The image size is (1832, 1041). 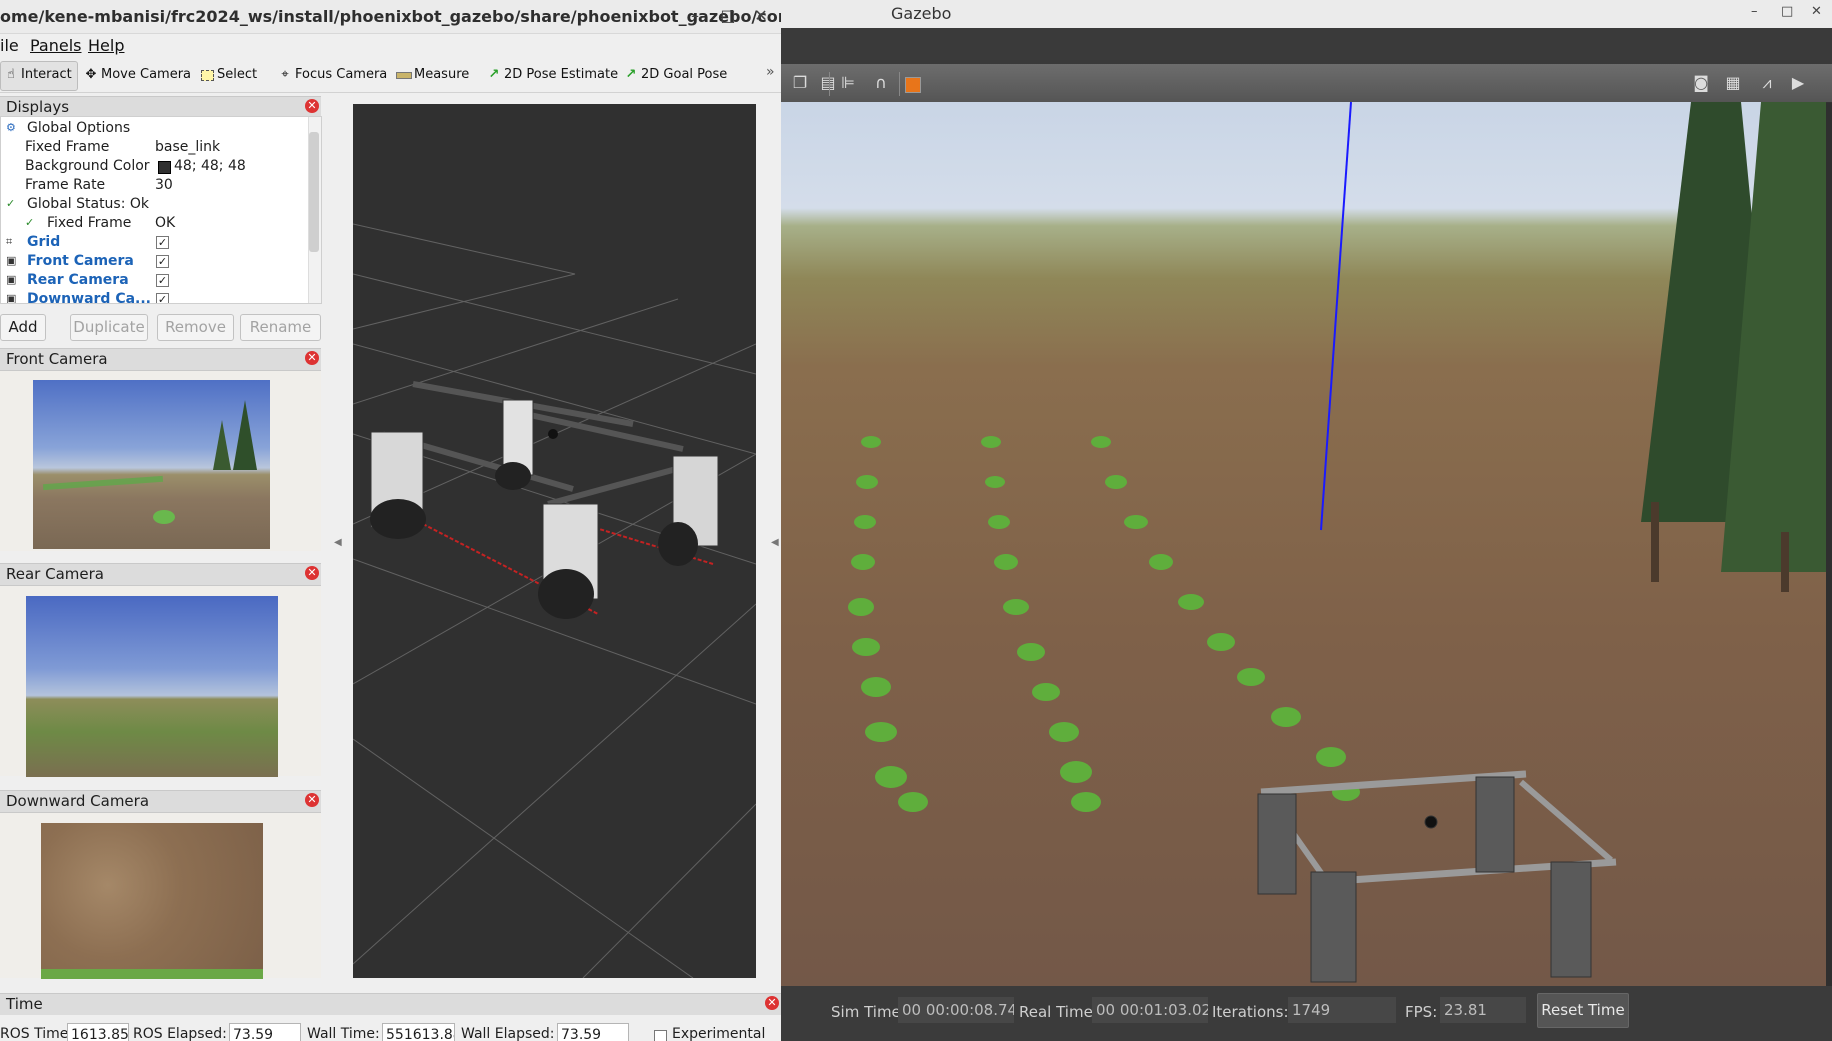 What do you see at coordinates (418, 1032) in the screenshot?
I see `wall-time-field: 551613.88` at bounding box center [418, 1032].